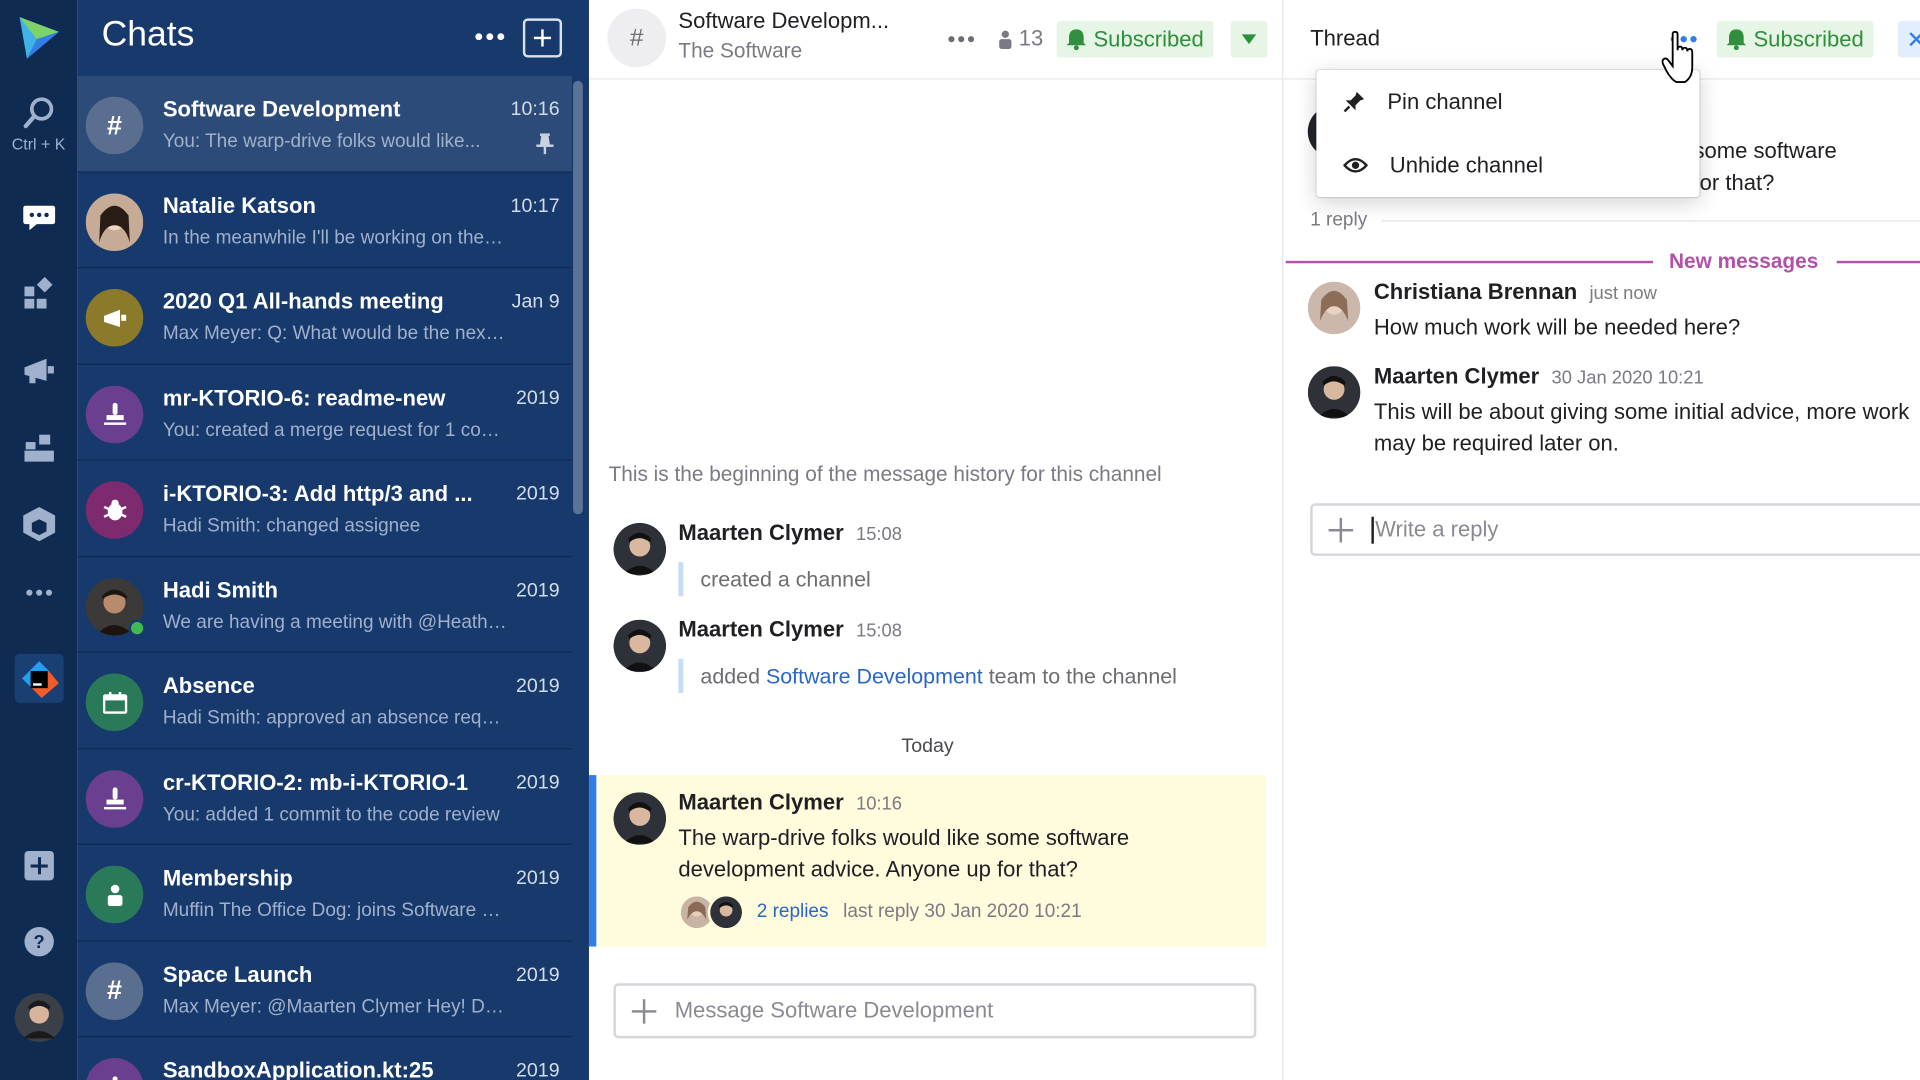  What do you see at coordinates (227, 878) in the screenshot?
I see `chat-name: Membership` at bounding box center [227, 878].